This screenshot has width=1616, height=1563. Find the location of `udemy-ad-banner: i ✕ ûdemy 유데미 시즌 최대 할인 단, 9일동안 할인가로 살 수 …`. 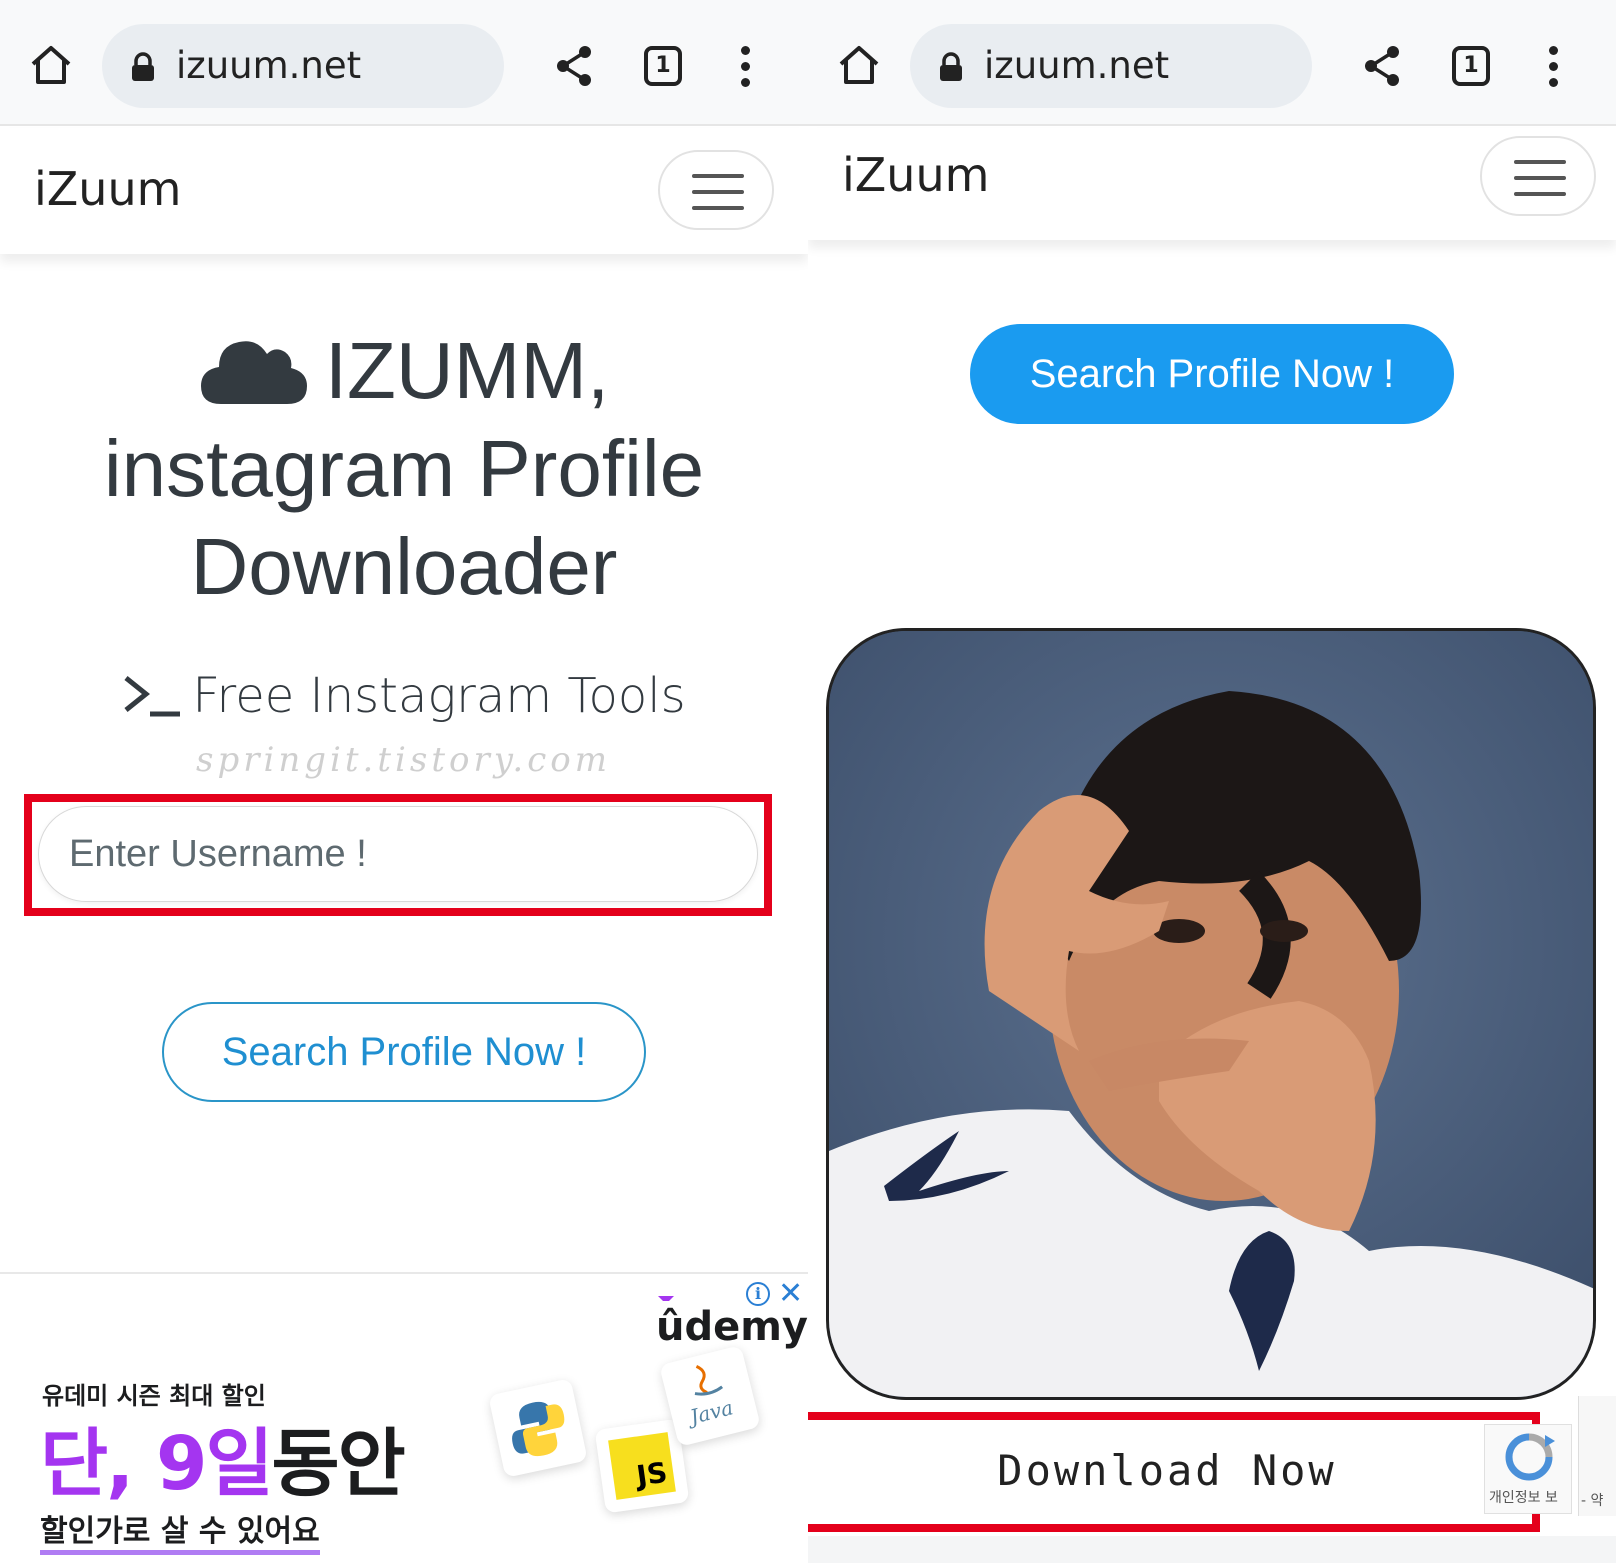

udemy-ad-banner: i ✕ ûdemy 유데미 시즌 최대 할인 단, 9일동안 할인가로 살 수 … is located at coordinates (404, 1417).